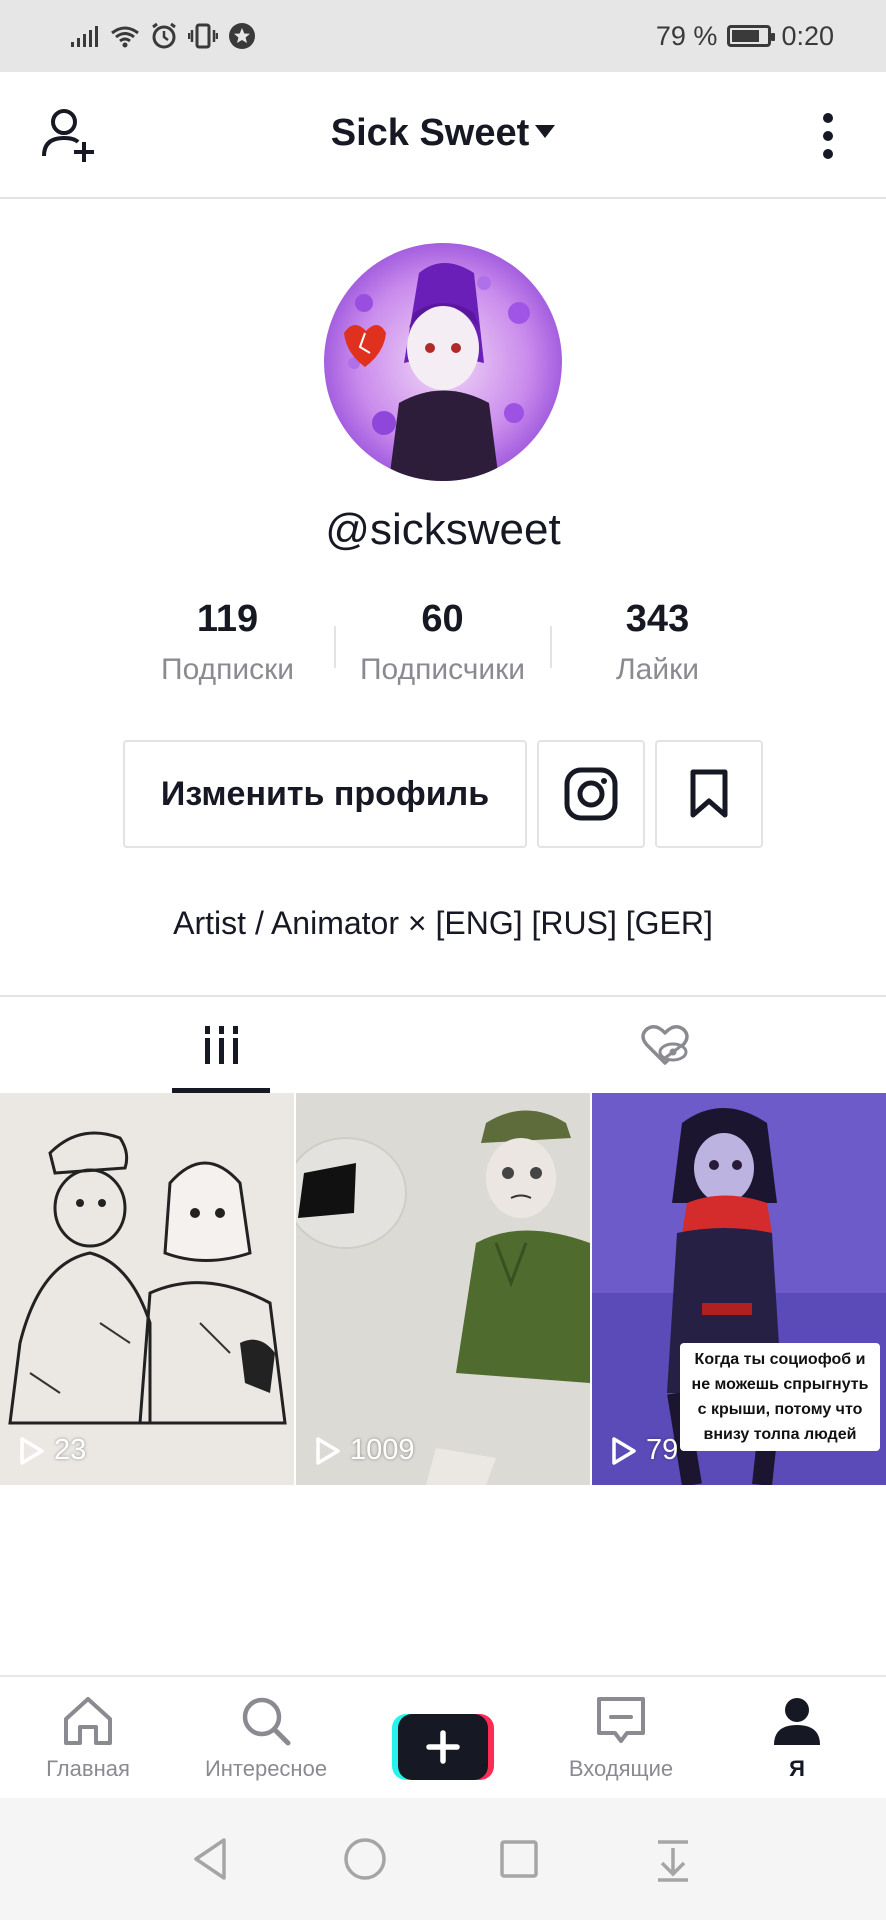 This screenshot has width=886, height=1920. What do you see at coordinates (657, 669) in the screenshot?
I see `likes-label: Лайки` at bounding box center [657, 669].